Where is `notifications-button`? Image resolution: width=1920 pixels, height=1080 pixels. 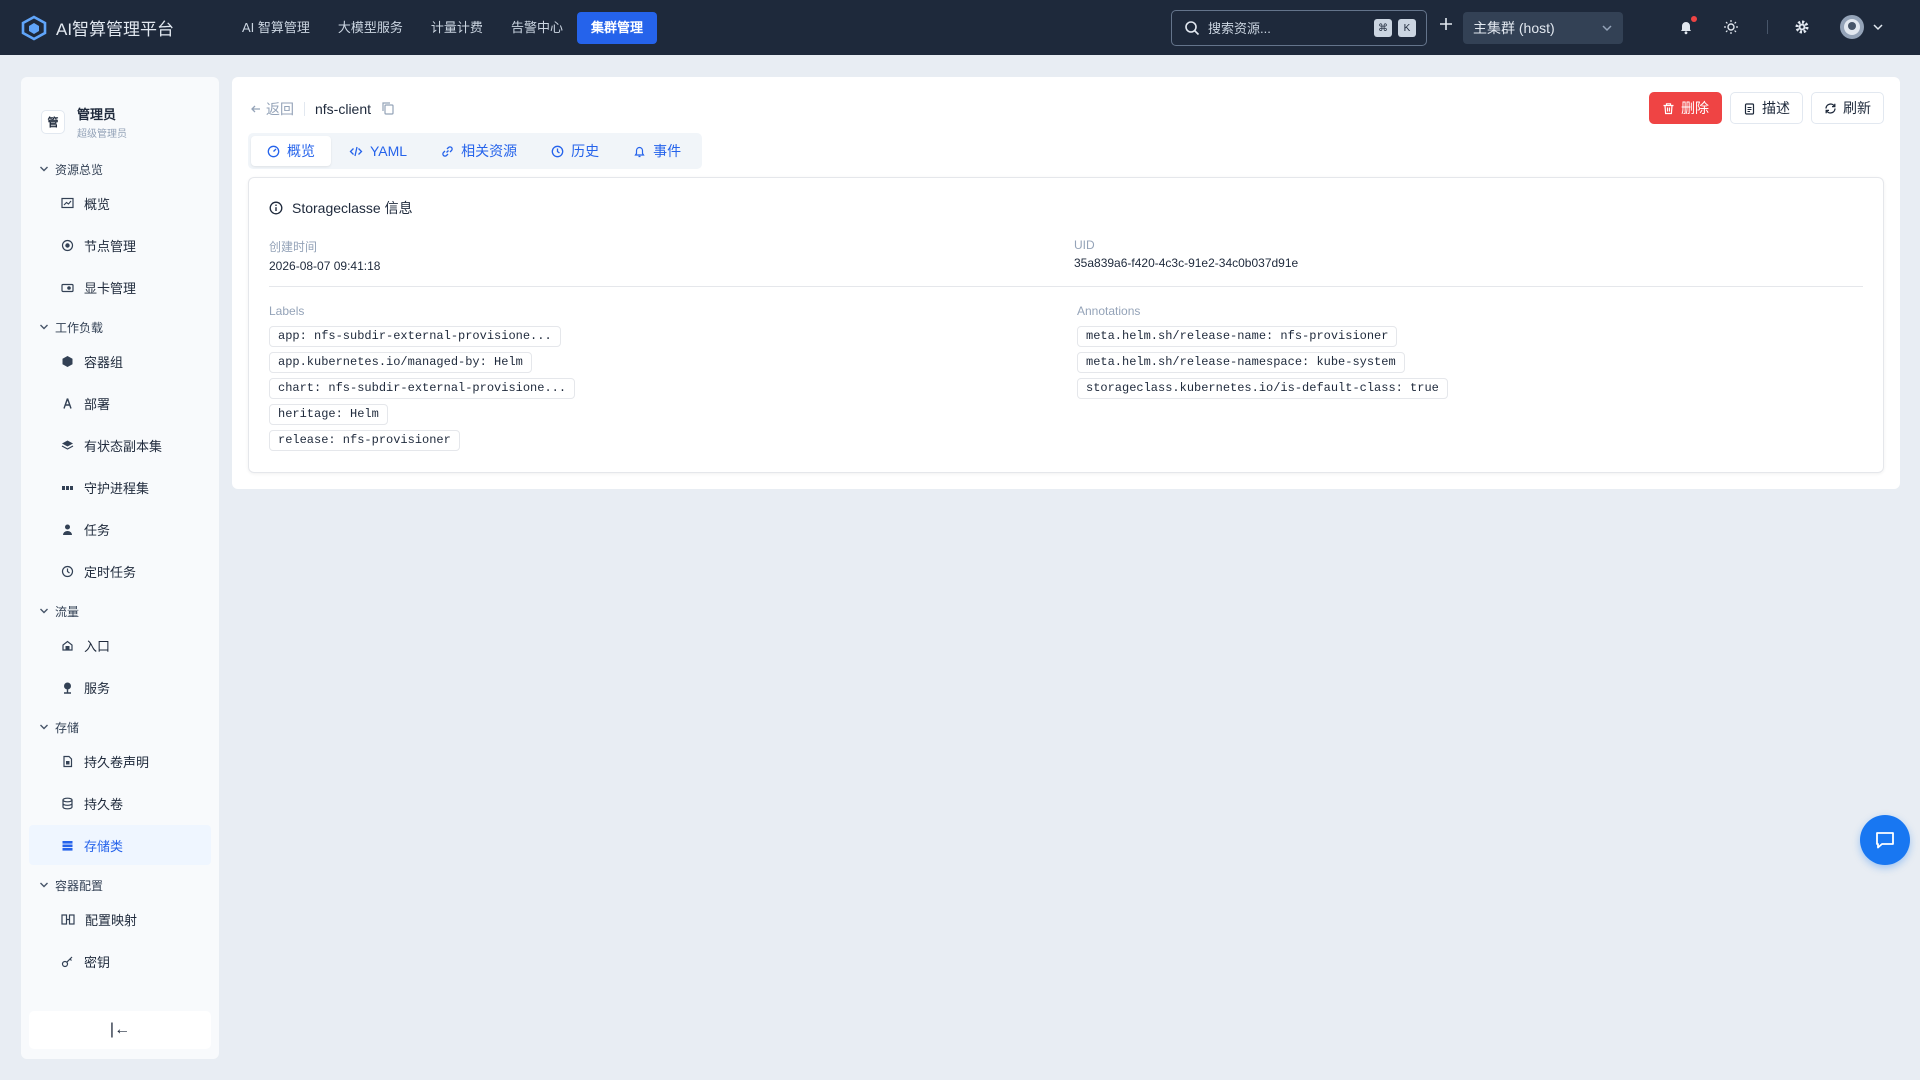
notifications-button is located at coordinates (1686, 27).